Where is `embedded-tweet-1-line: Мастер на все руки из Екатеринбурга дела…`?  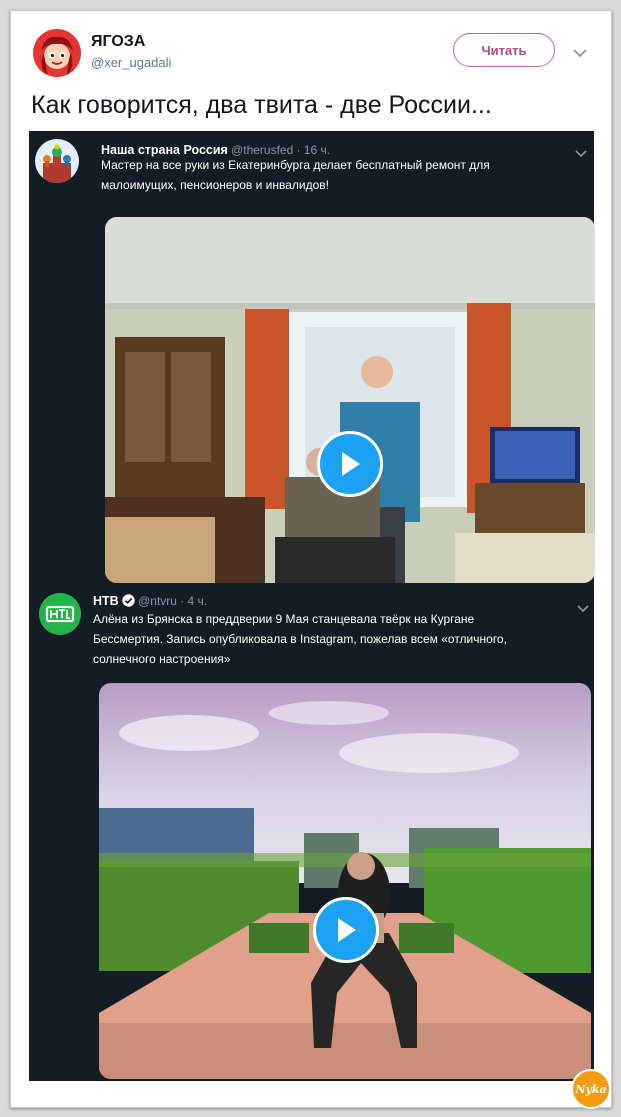 embedded-tweet-1-line: Мастер на все руки из Екатеринбурга дела… is located at coordinates (295, 165).